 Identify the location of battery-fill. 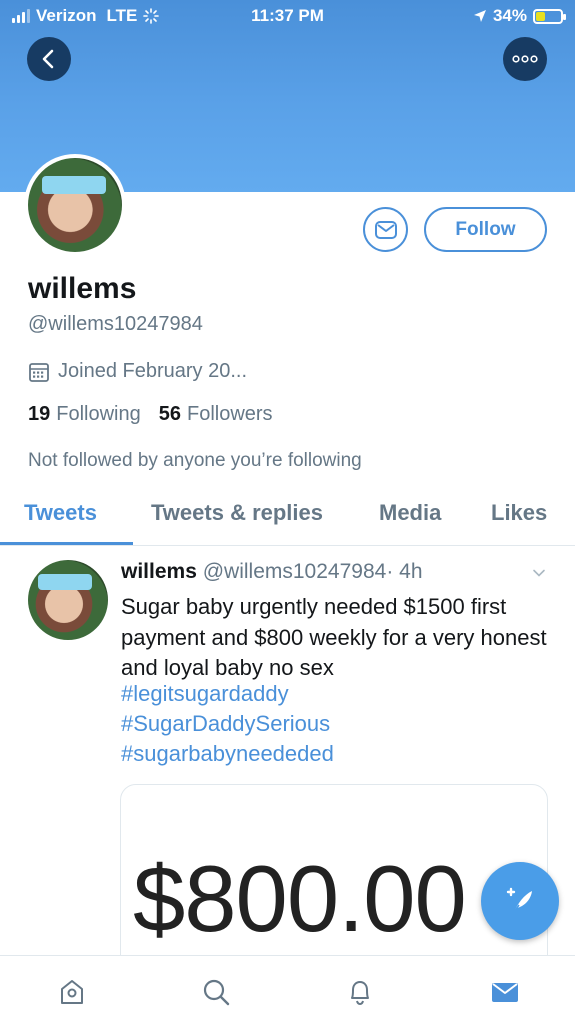
(540, 16).